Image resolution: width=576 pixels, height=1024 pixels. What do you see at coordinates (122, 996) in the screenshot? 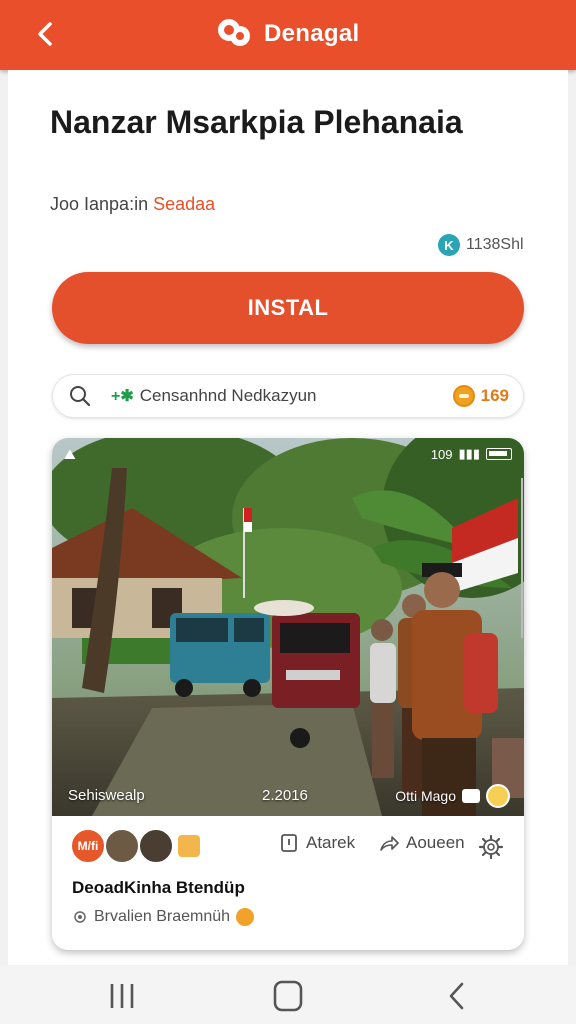
I see `recents-icon` at bounding box center [122, 996].